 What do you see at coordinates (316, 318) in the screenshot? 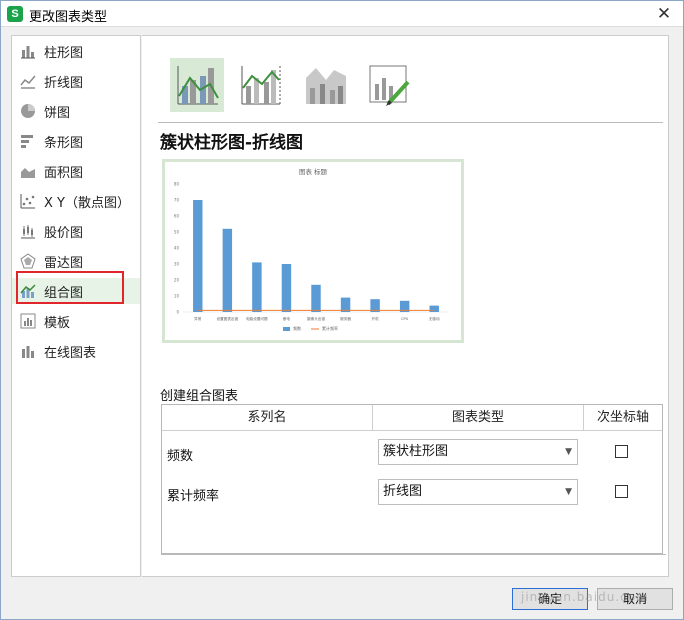
I see `x-tick-label: 摄像头出错` at bounding box center [316, 318].